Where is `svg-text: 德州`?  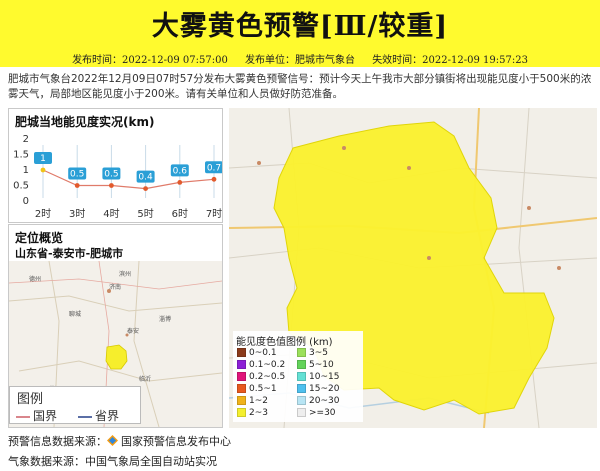 svg-text: 德州 is located at coordinates (35, 279).